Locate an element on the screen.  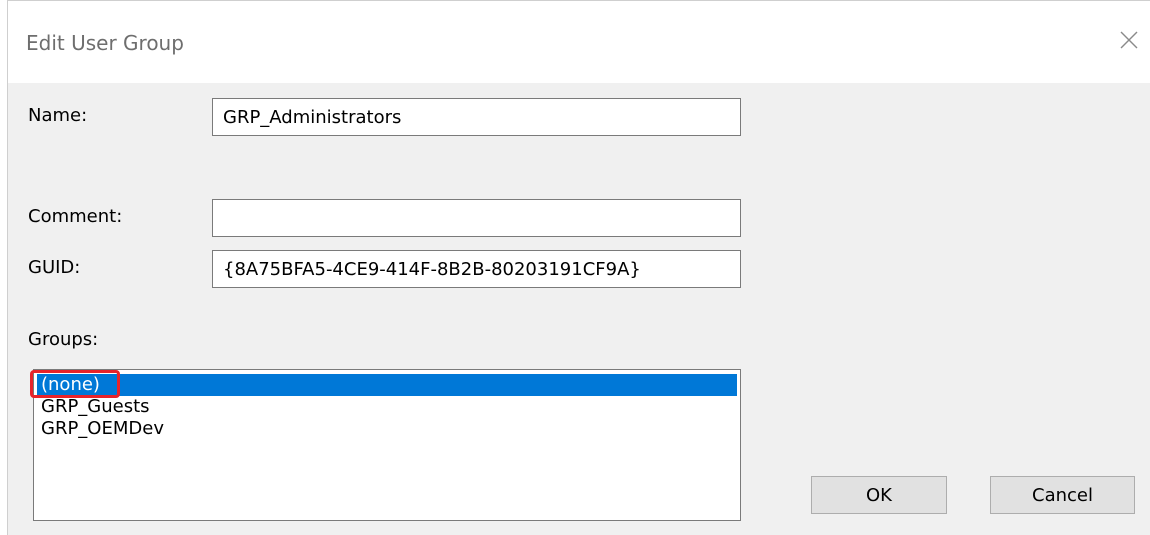
list-item: GRP_OEMDev is located at coordinates (387, 429).